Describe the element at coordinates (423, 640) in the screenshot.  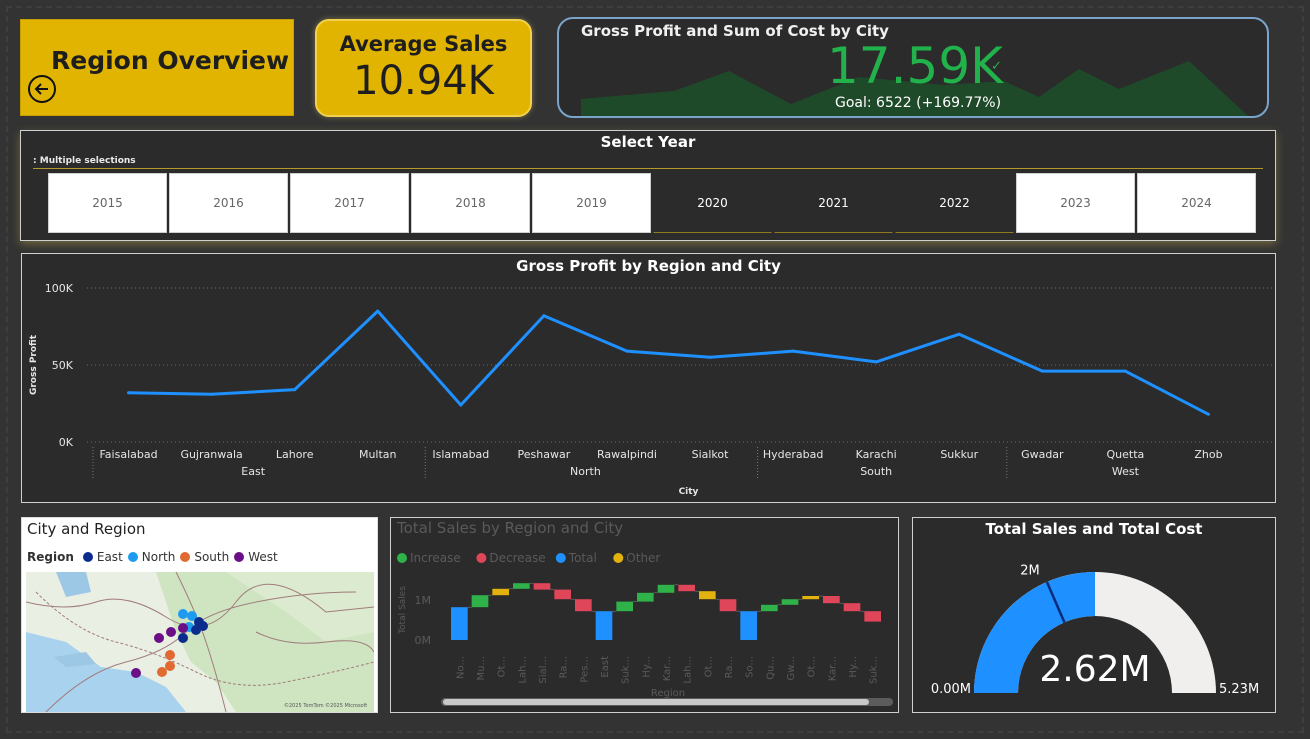
I see `y-tick-label: 0M` at that location.